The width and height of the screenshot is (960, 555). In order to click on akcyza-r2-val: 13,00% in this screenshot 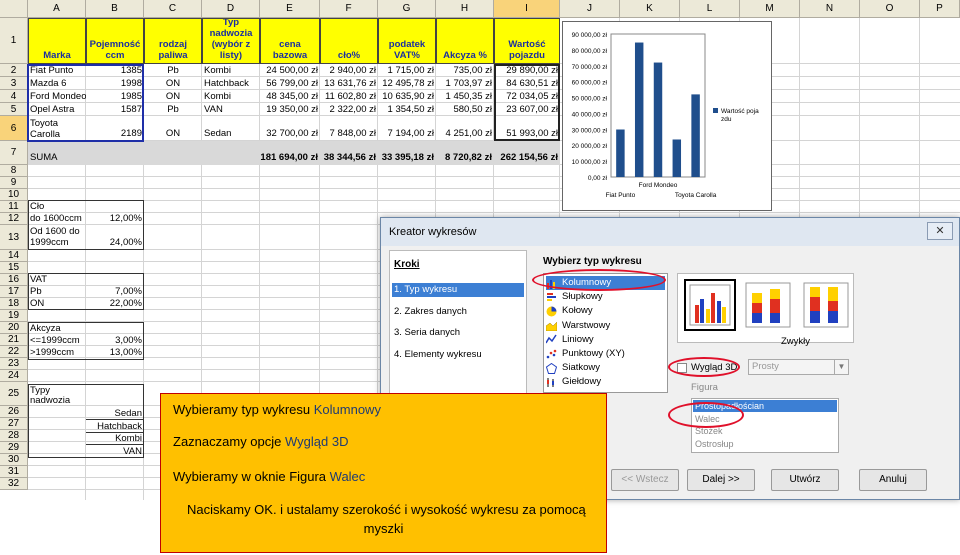, I will do `click(115, 352)`.